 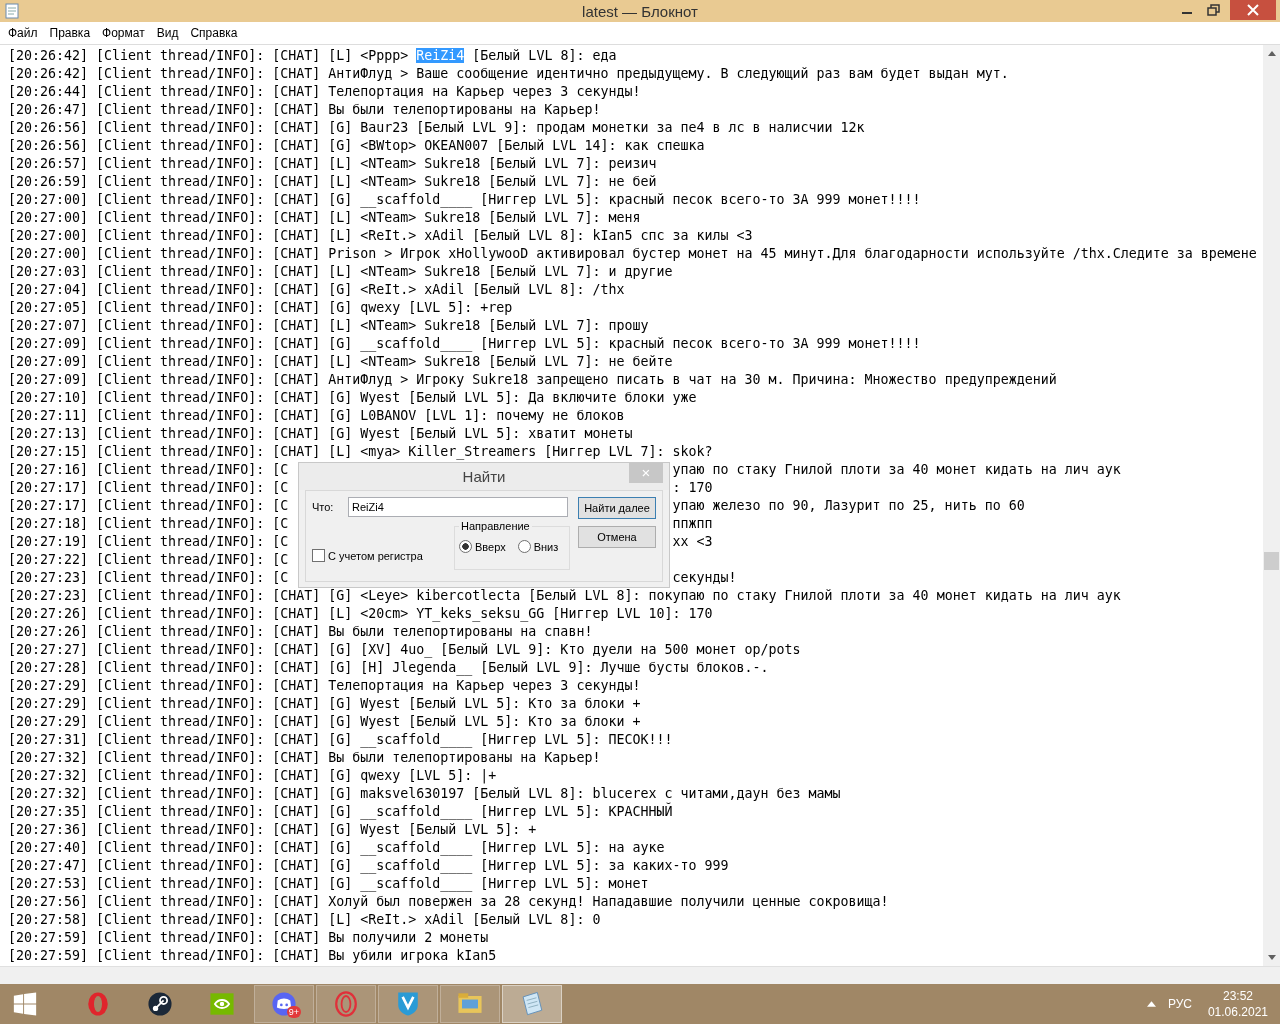 I want to click on notepad-icon, so click(x=12, y=11).